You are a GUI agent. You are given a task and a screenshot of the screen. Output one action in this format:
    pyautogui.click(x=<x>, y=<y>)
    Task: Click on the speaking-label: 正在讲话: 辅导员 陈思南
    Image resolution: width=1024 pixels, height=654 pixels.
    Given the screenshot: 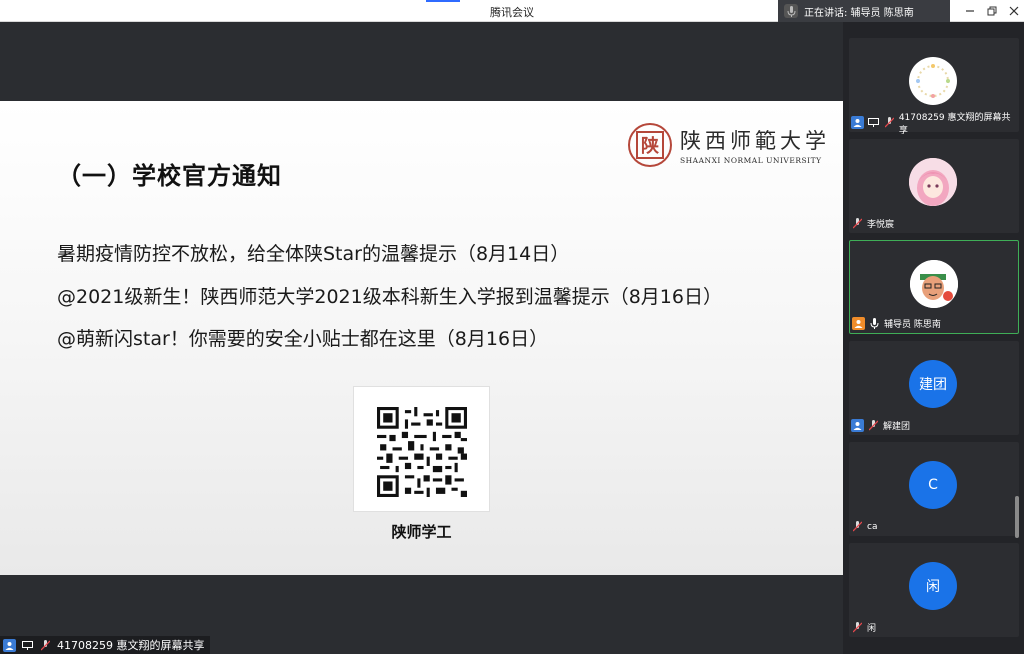 What is the action you would take?
    pyautogui.click(x=859, y=13)
    